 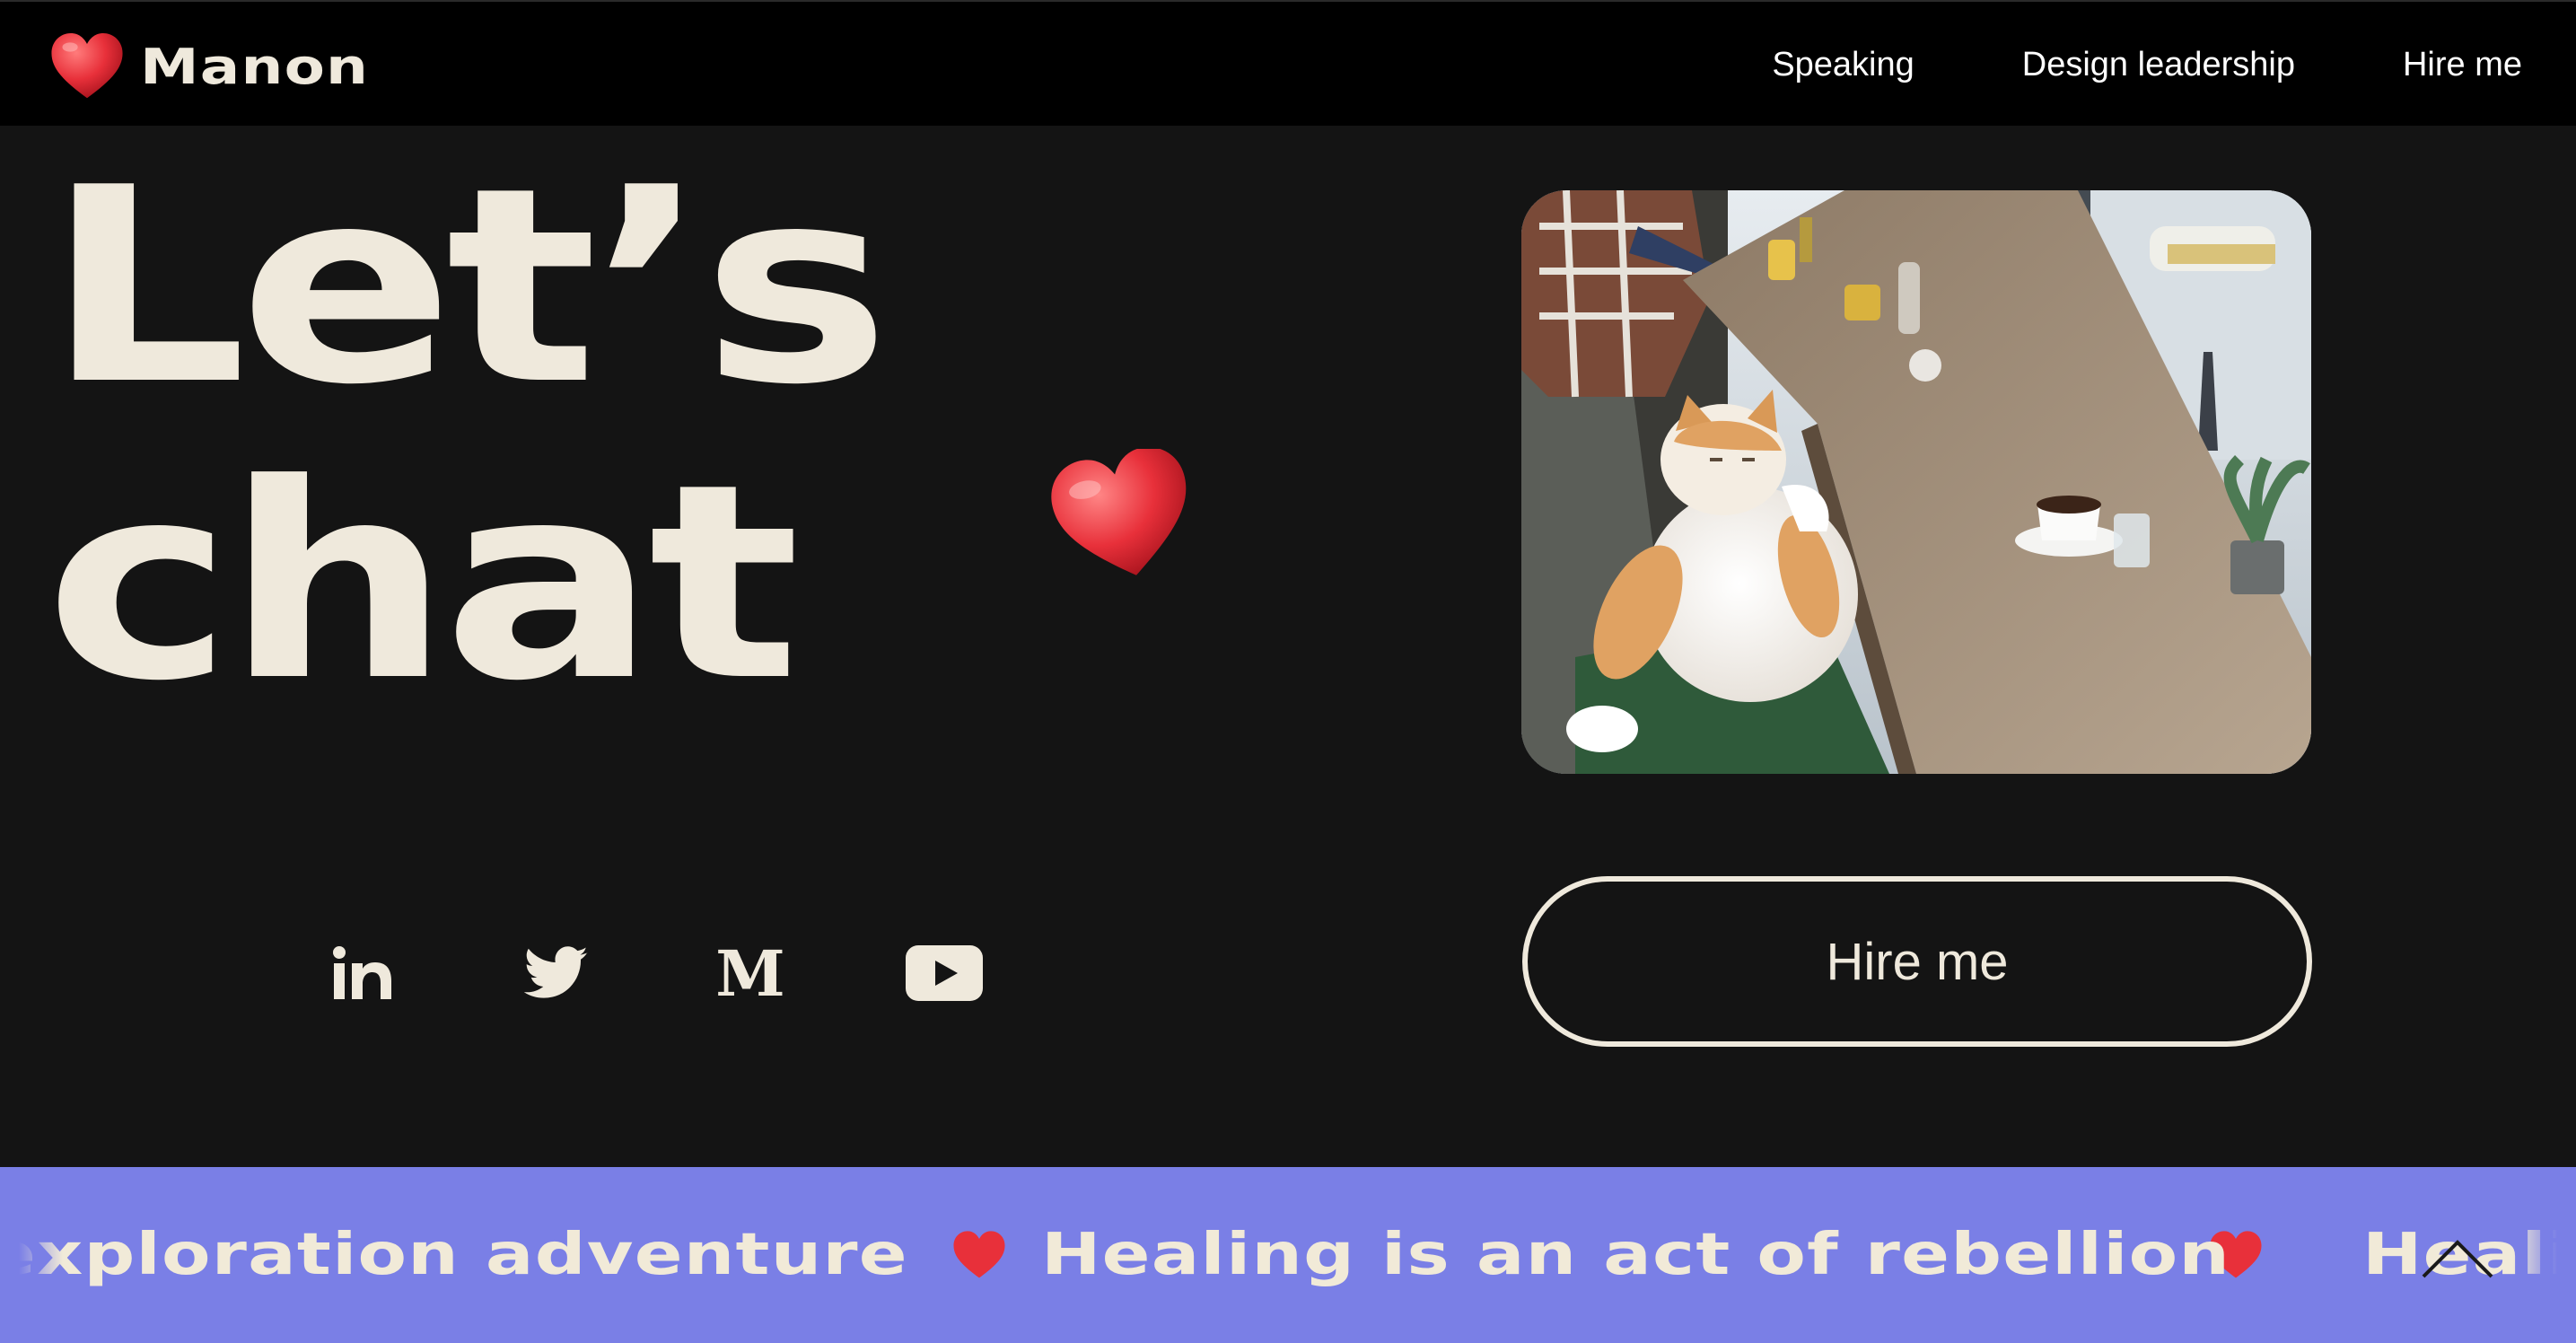 What do you see at coordinates (467, 286) in the screenshot?
I see `headline-line-1: Let’s` at bounding box center [467, 286].